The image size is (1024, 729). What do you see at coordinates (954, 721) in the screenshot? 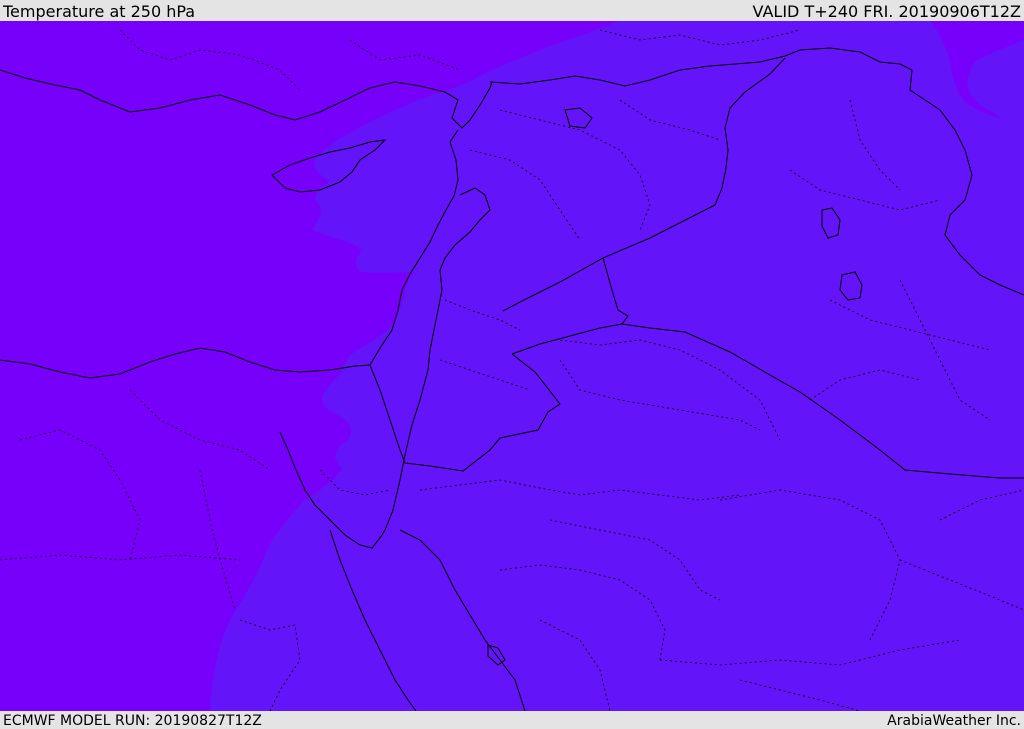
I see `credit-label: ArabiaWeather Inc.` at bounding box center [954, 721].